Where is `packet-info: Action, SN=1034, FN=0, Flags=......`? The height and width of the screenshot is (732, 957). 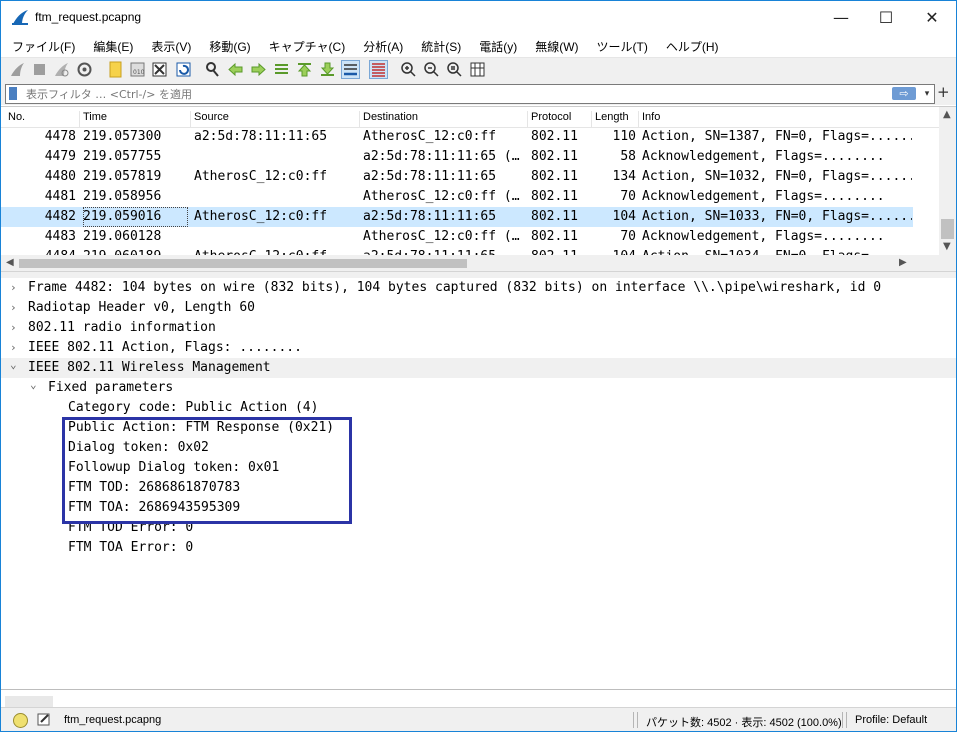
packet-info: Action, SN=1034, FN=0, Flags=...... is located at coordinates (777, 251).